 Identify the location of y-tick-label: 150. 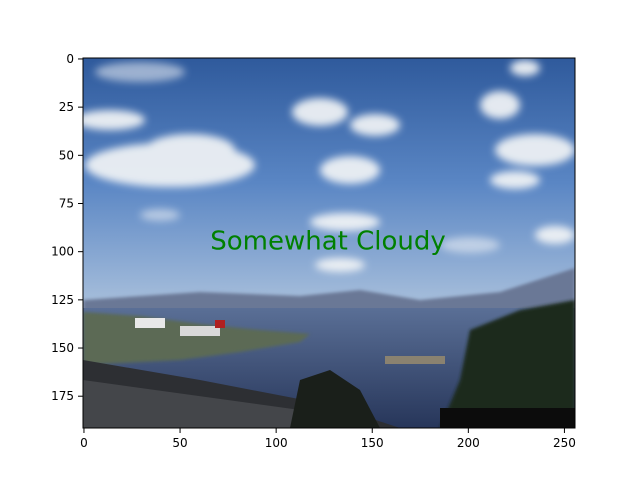
(62, 348).